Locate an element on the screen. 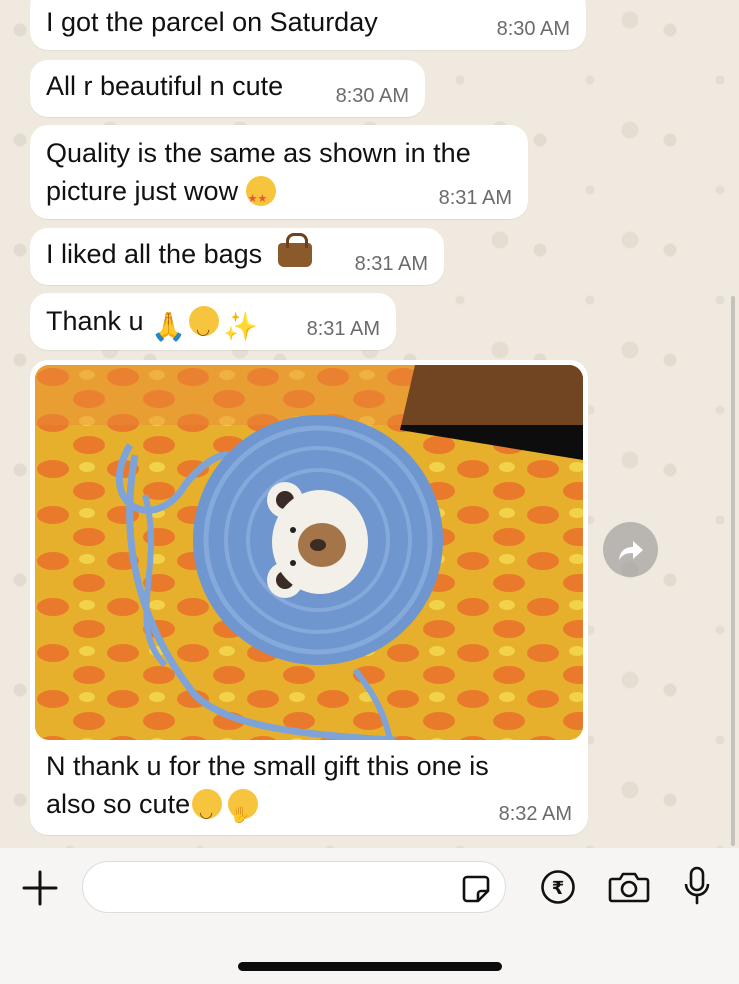 Image resolution: width=739 pixels, height=984 pixels. camera-icon is located at coordinates (629, 887).